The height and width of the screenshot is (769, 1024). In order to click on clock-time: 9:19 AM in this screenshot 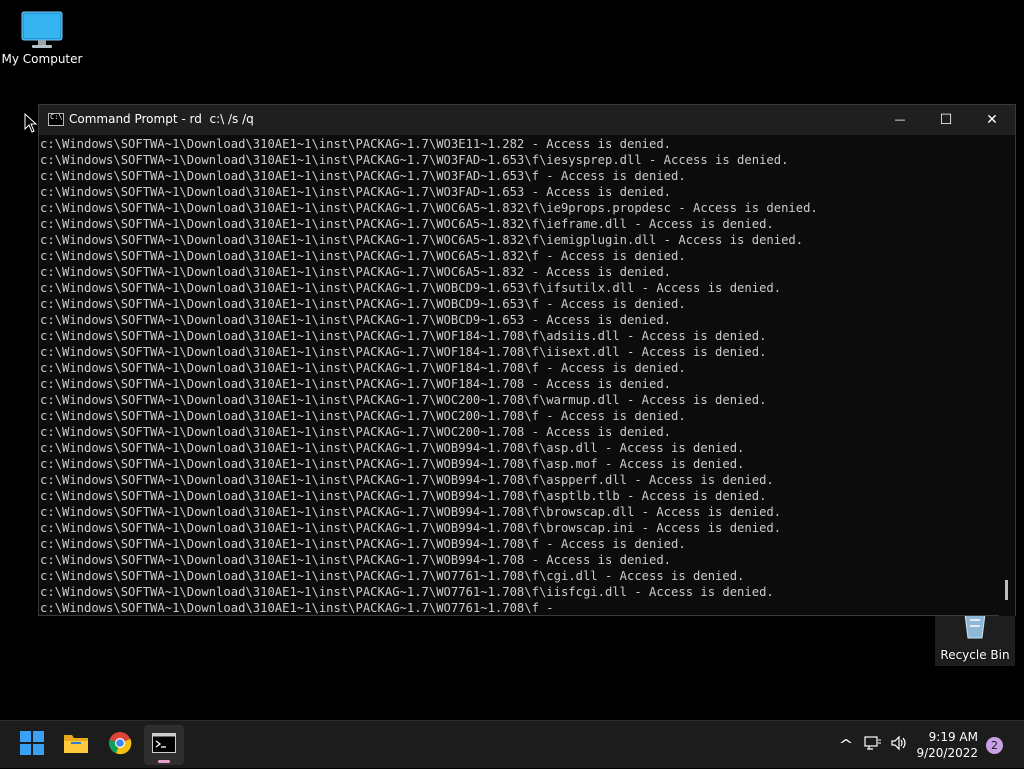, I will do `click(953, 737)`.